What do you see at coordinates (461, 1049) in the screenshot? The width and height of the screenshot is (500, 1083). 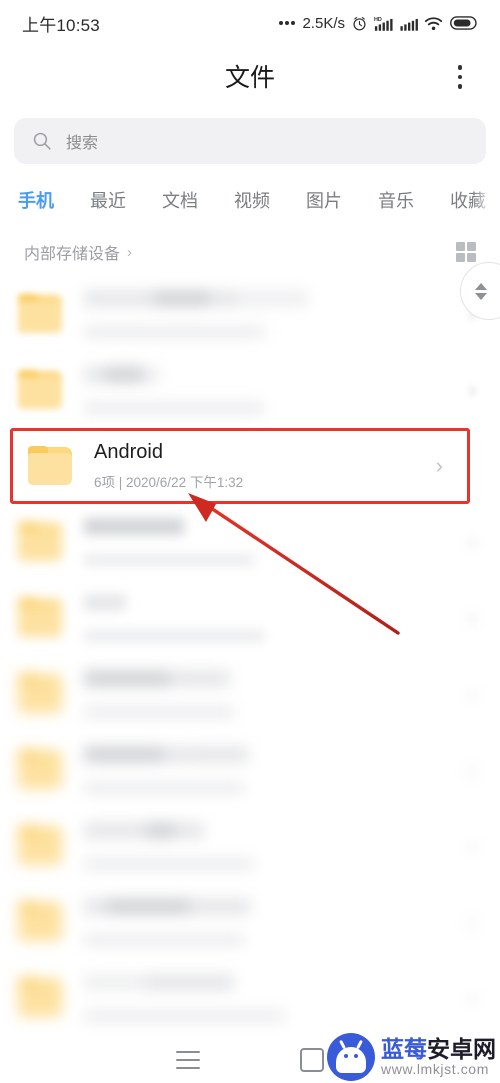 I see `watermark-brand-dark: 安卓网` at bounding box center [461, 1049].